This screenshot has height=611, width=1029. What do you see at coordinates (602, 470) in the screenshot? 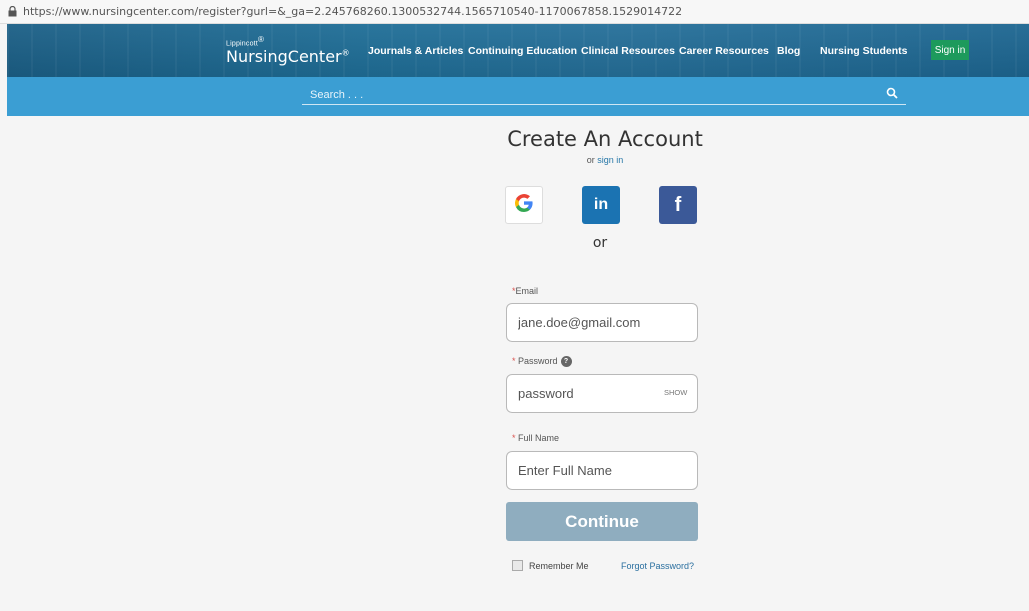
I see `fullname-field` at bounding box center [602, 470].